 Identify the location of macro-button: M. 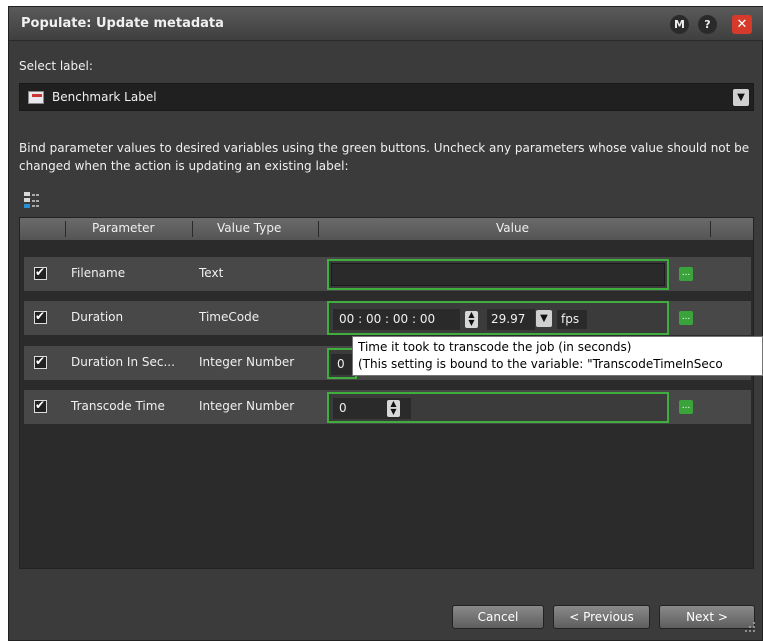
(679, 24).